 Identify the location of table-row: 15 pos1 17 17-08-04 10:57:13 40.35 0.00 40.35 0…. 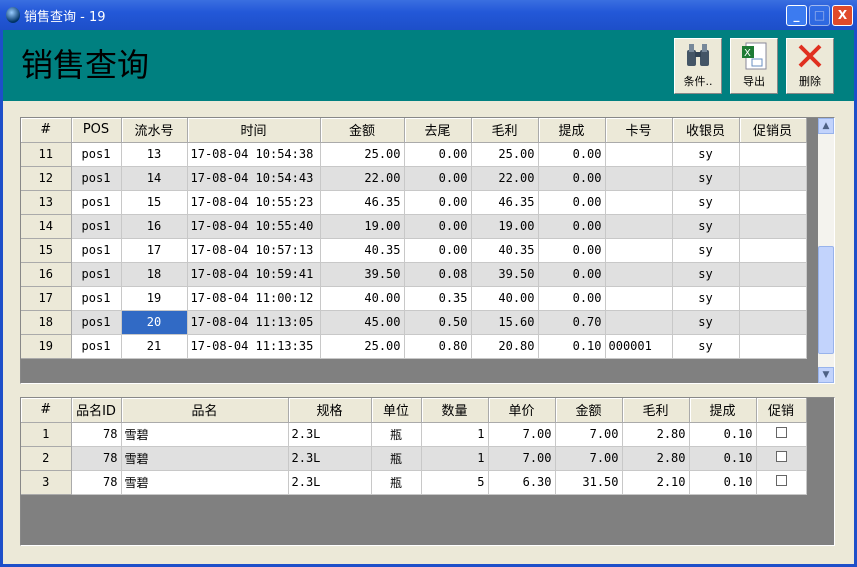
(414, 250).